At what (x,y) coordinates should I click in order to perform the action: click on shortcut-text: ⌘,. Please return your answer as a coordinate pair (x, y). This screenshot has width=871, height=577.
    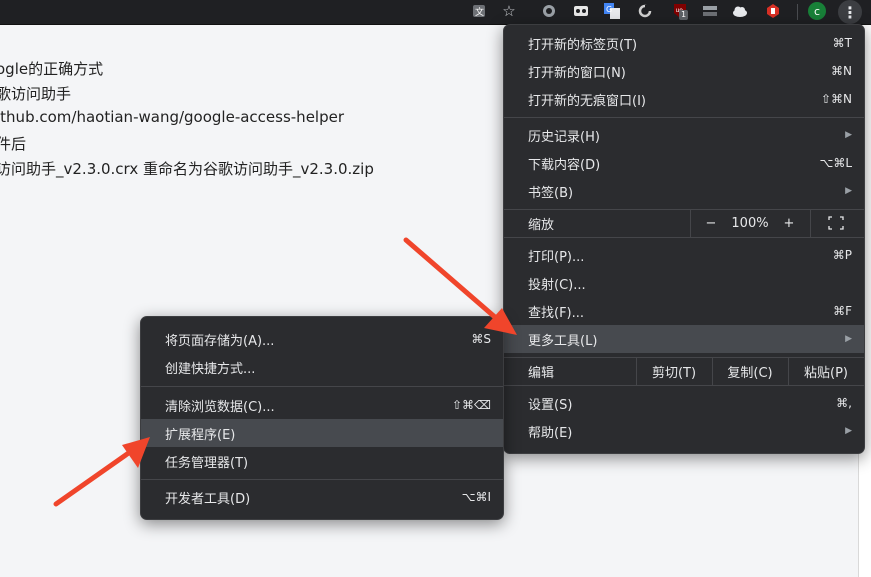
    Looking at the image, I should click on (844, 403).